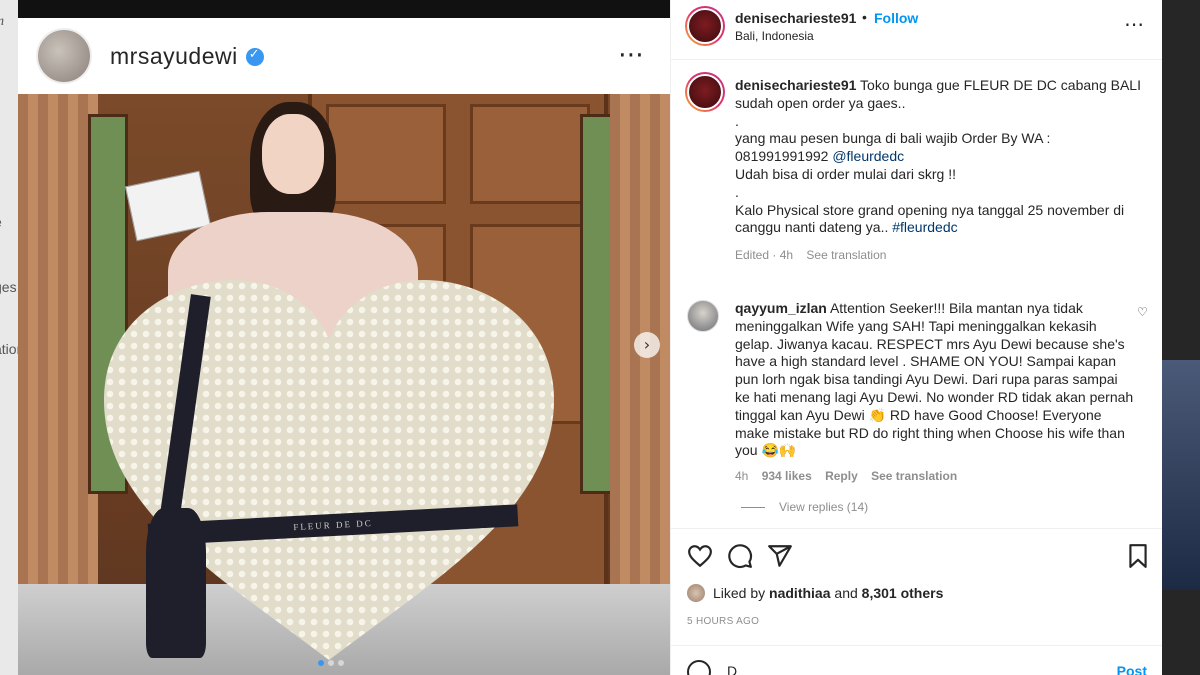 This screenshot has width=1200, height=675. What do you see at coordinates (344, 9) in the screenshot?
I see `modal-top-shadow` at bounding box center [344, 9].